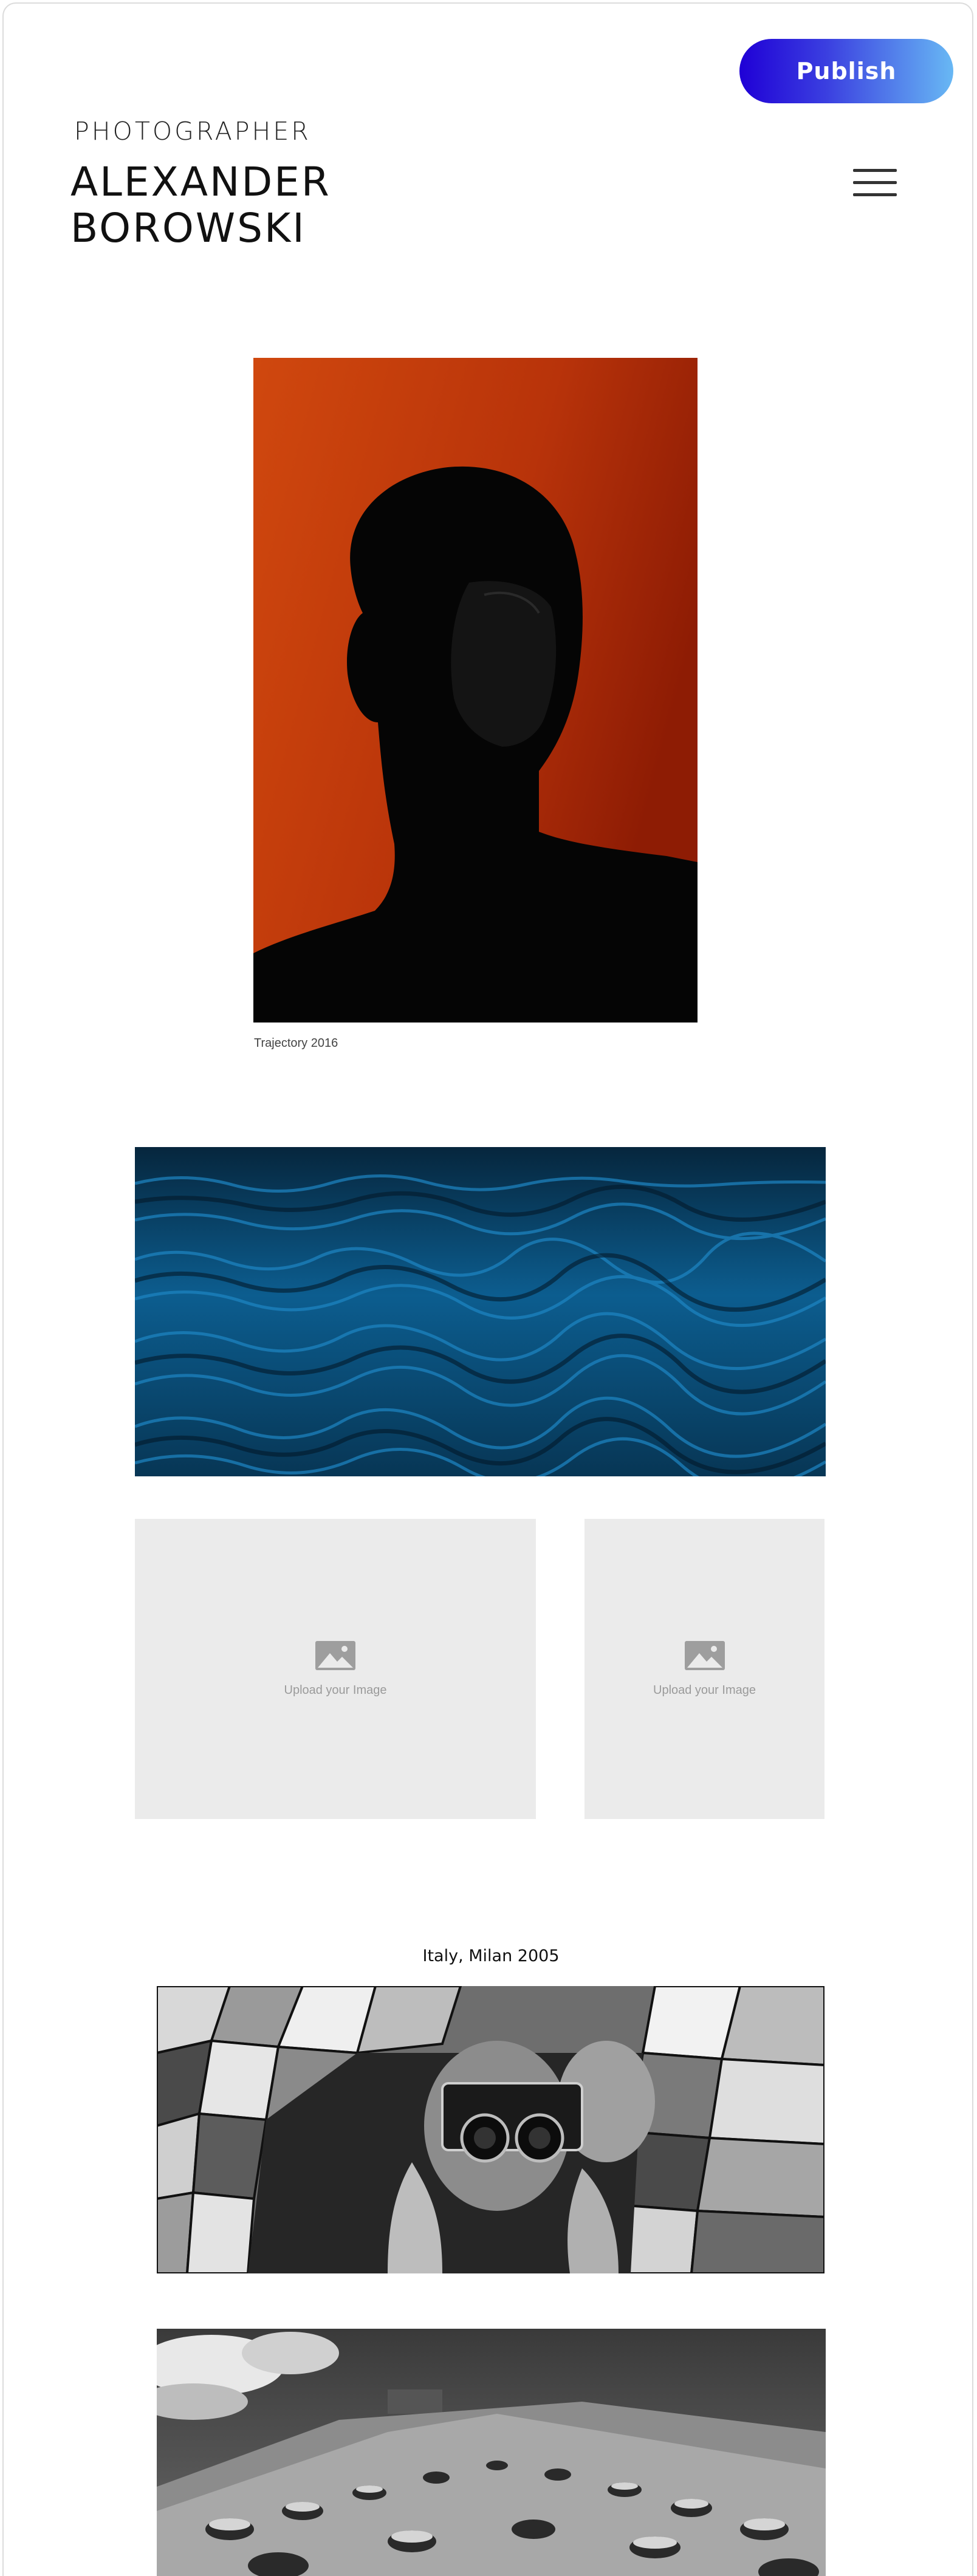 This screenshot has height=2576, width=977. I want to click on portrait-caption: Trajectory 2016, so click(296, 1043).